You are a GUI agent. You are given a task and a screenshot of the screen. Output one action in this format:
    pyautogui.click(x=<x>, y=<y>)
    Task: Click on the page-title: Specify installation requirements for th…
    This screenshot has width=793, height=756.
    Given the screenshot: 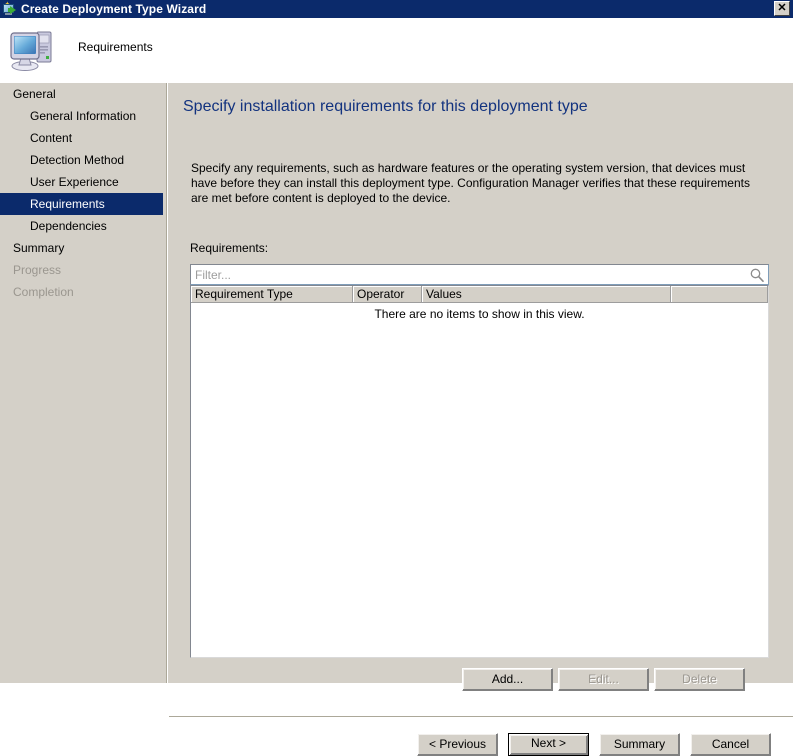 What is the action you would take?
    pyautogui.click(x=385, y=106)
    